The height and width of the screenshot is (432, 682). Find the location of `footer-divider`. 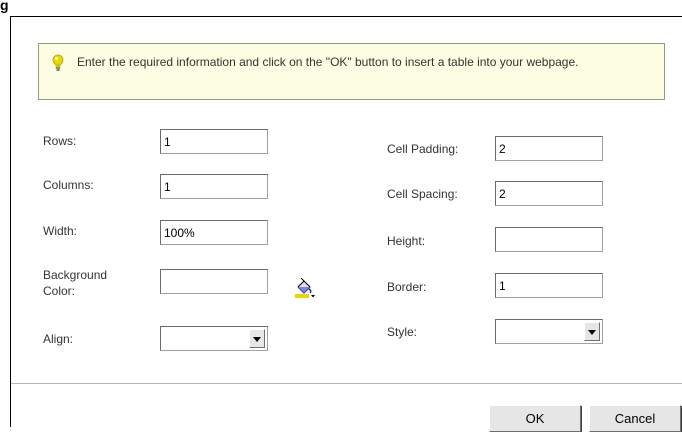

footer-divider is located at coordinates (346, 383).